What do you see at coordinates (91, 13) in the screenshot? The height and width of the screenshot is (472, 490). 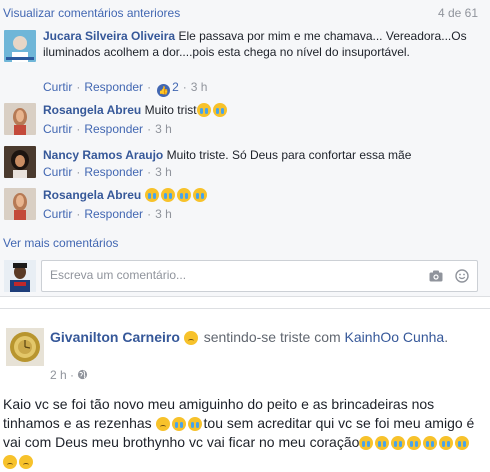 I see `view-previous-comments-link: Visualizar comentários anteriores` at bounding box center [91, 13].